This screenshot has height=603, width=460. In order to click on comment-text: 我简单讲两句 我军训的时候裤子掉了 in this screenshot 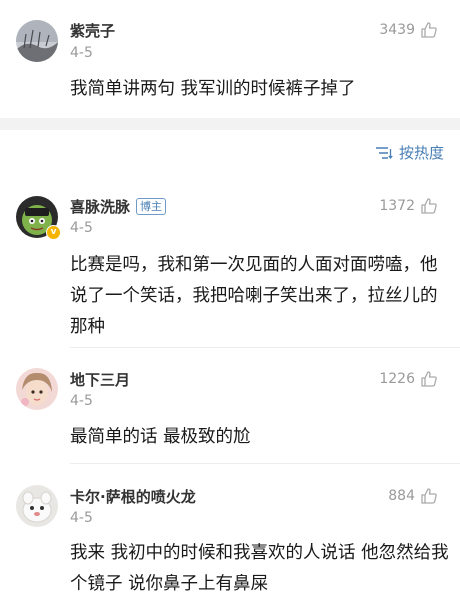, I will do `click(213, 89)`.